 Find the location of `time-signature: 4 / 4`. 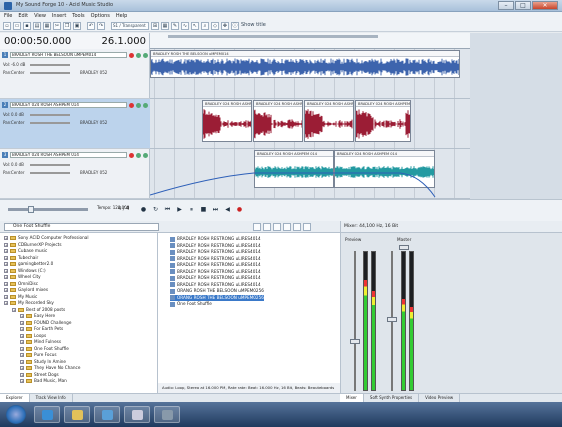

time-signature: 4 / 4 is located at coordinates (123, 209).